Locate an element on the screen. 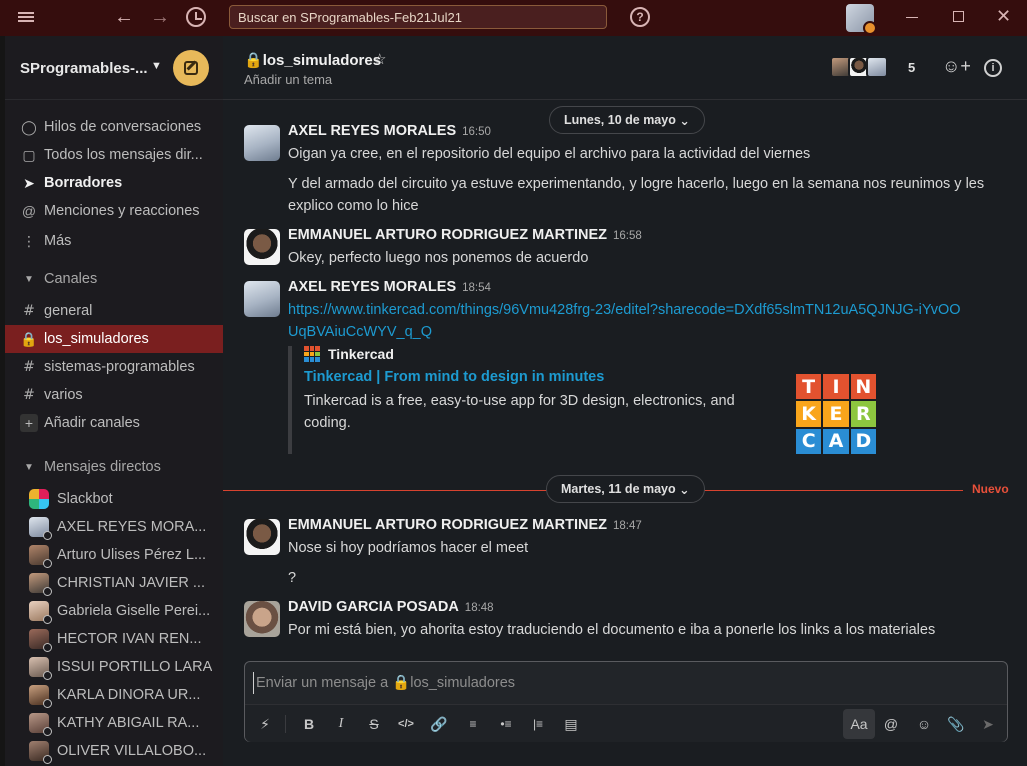  sidebar-item-varios: # varios is located at coordinates (114, 395).